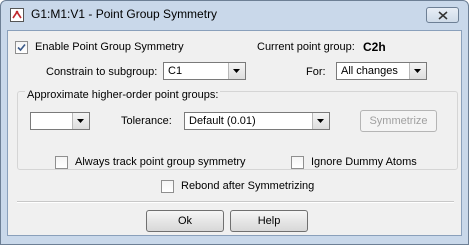 This screenshot has height=245, width=469. I want to click on enable-symmetry-label: Enable Point Group Symmetry, so click(109, 47).